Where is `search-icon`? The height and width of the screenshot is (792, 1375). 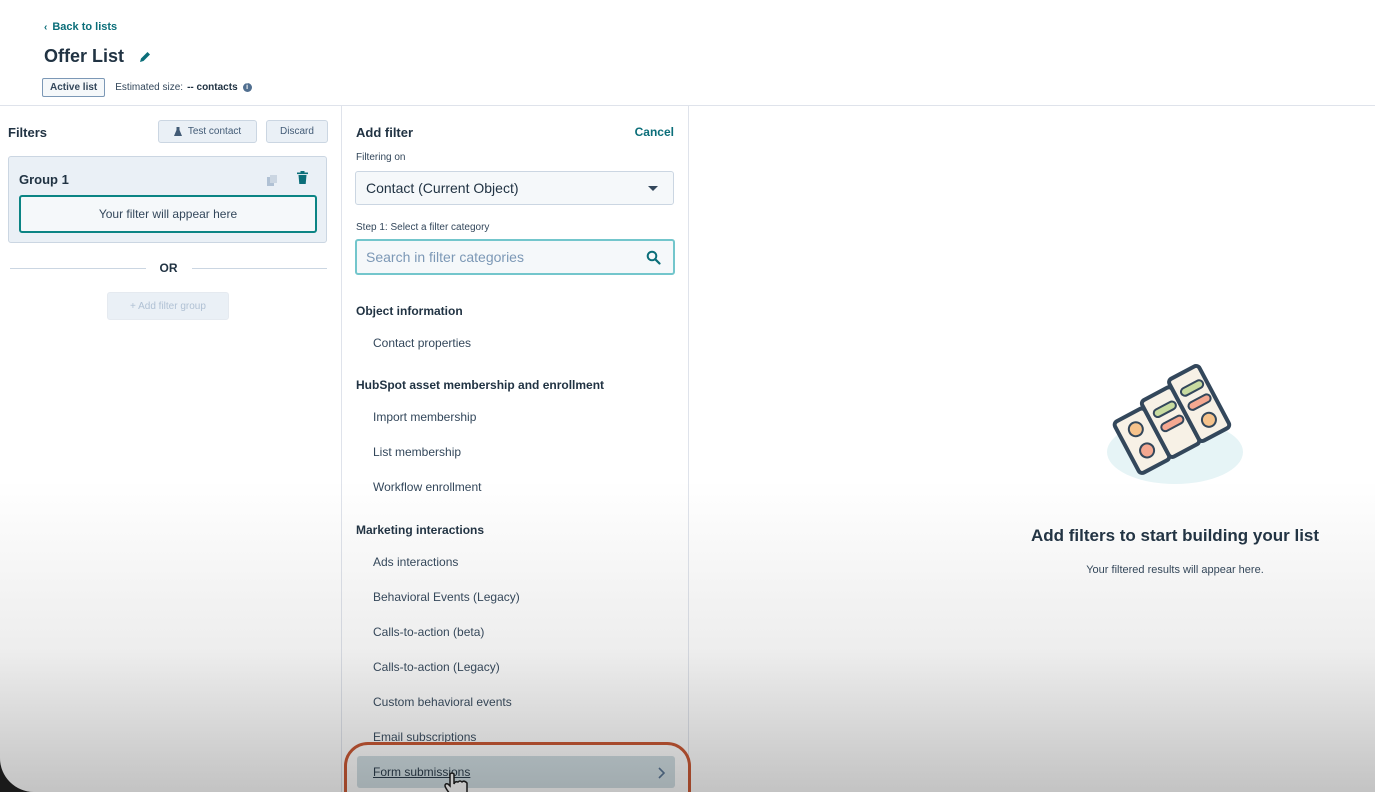 search-icon is located at coordinates (653, 257).